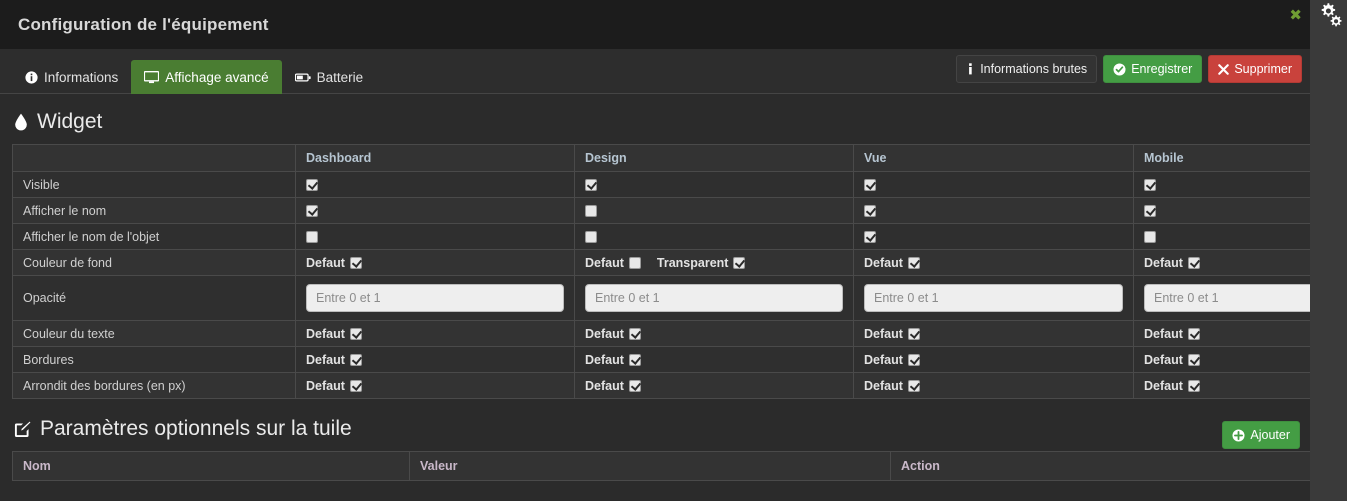  I want to click on checkbox-afficher-le-nom-de-l-objet-design, so click(591, 237).